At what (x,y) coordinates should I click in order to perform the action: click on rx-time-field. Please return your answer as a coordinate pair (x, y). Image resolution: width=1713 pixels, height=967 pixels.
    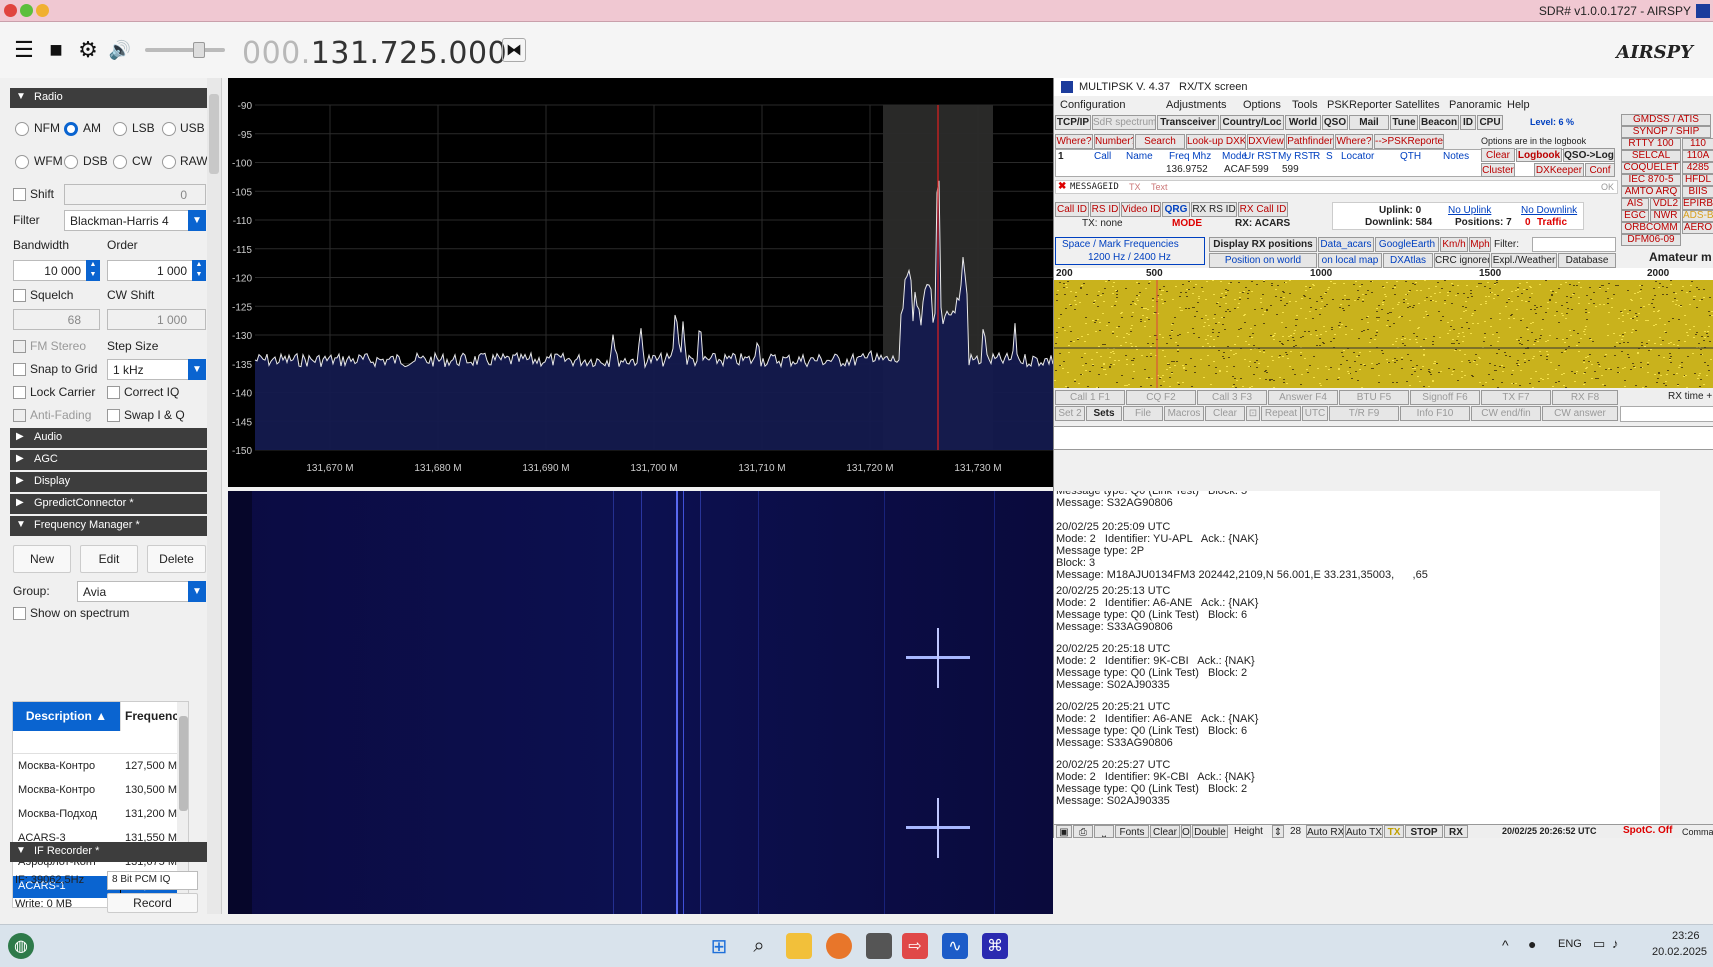
    Looking at the image, I should click on (1666, 414).